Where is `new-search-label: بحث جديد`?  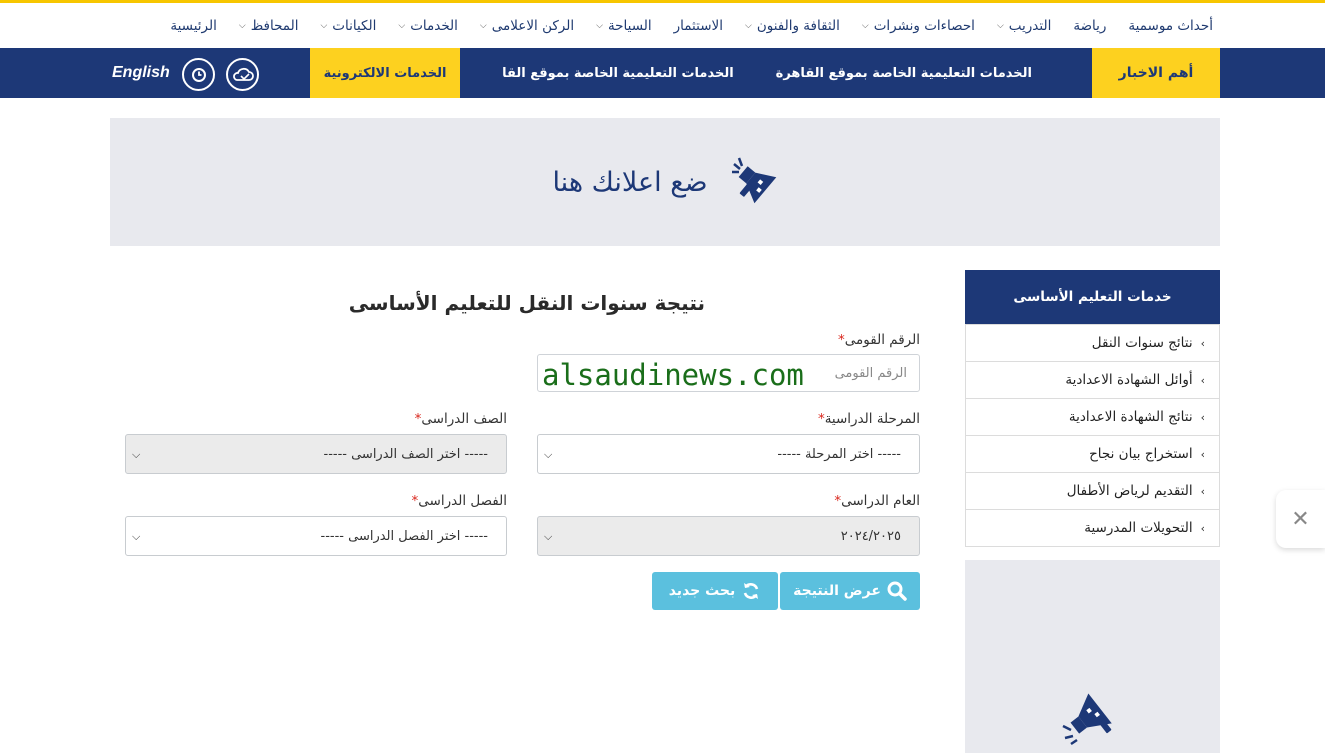
new-search-label: بحث جديد is located at coordinates (702, 591).